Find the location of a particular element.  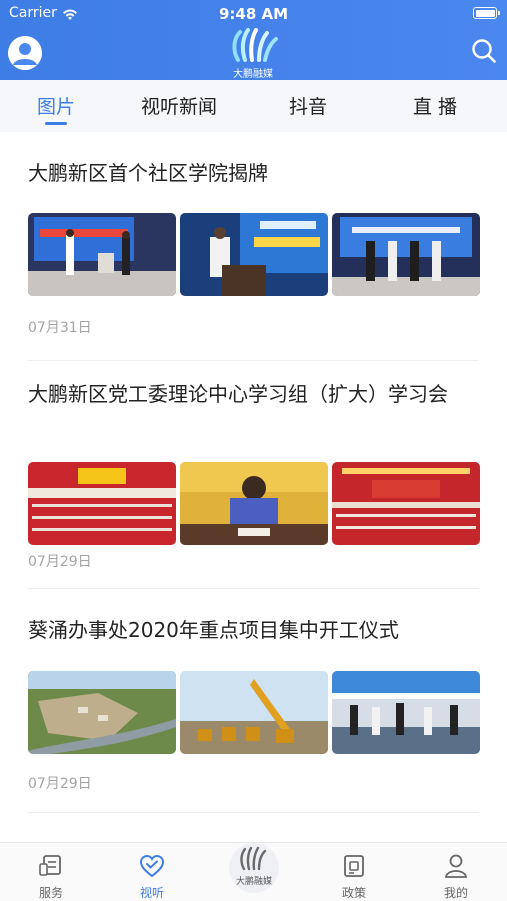

avatar-button is located at coordinates (25, 53).